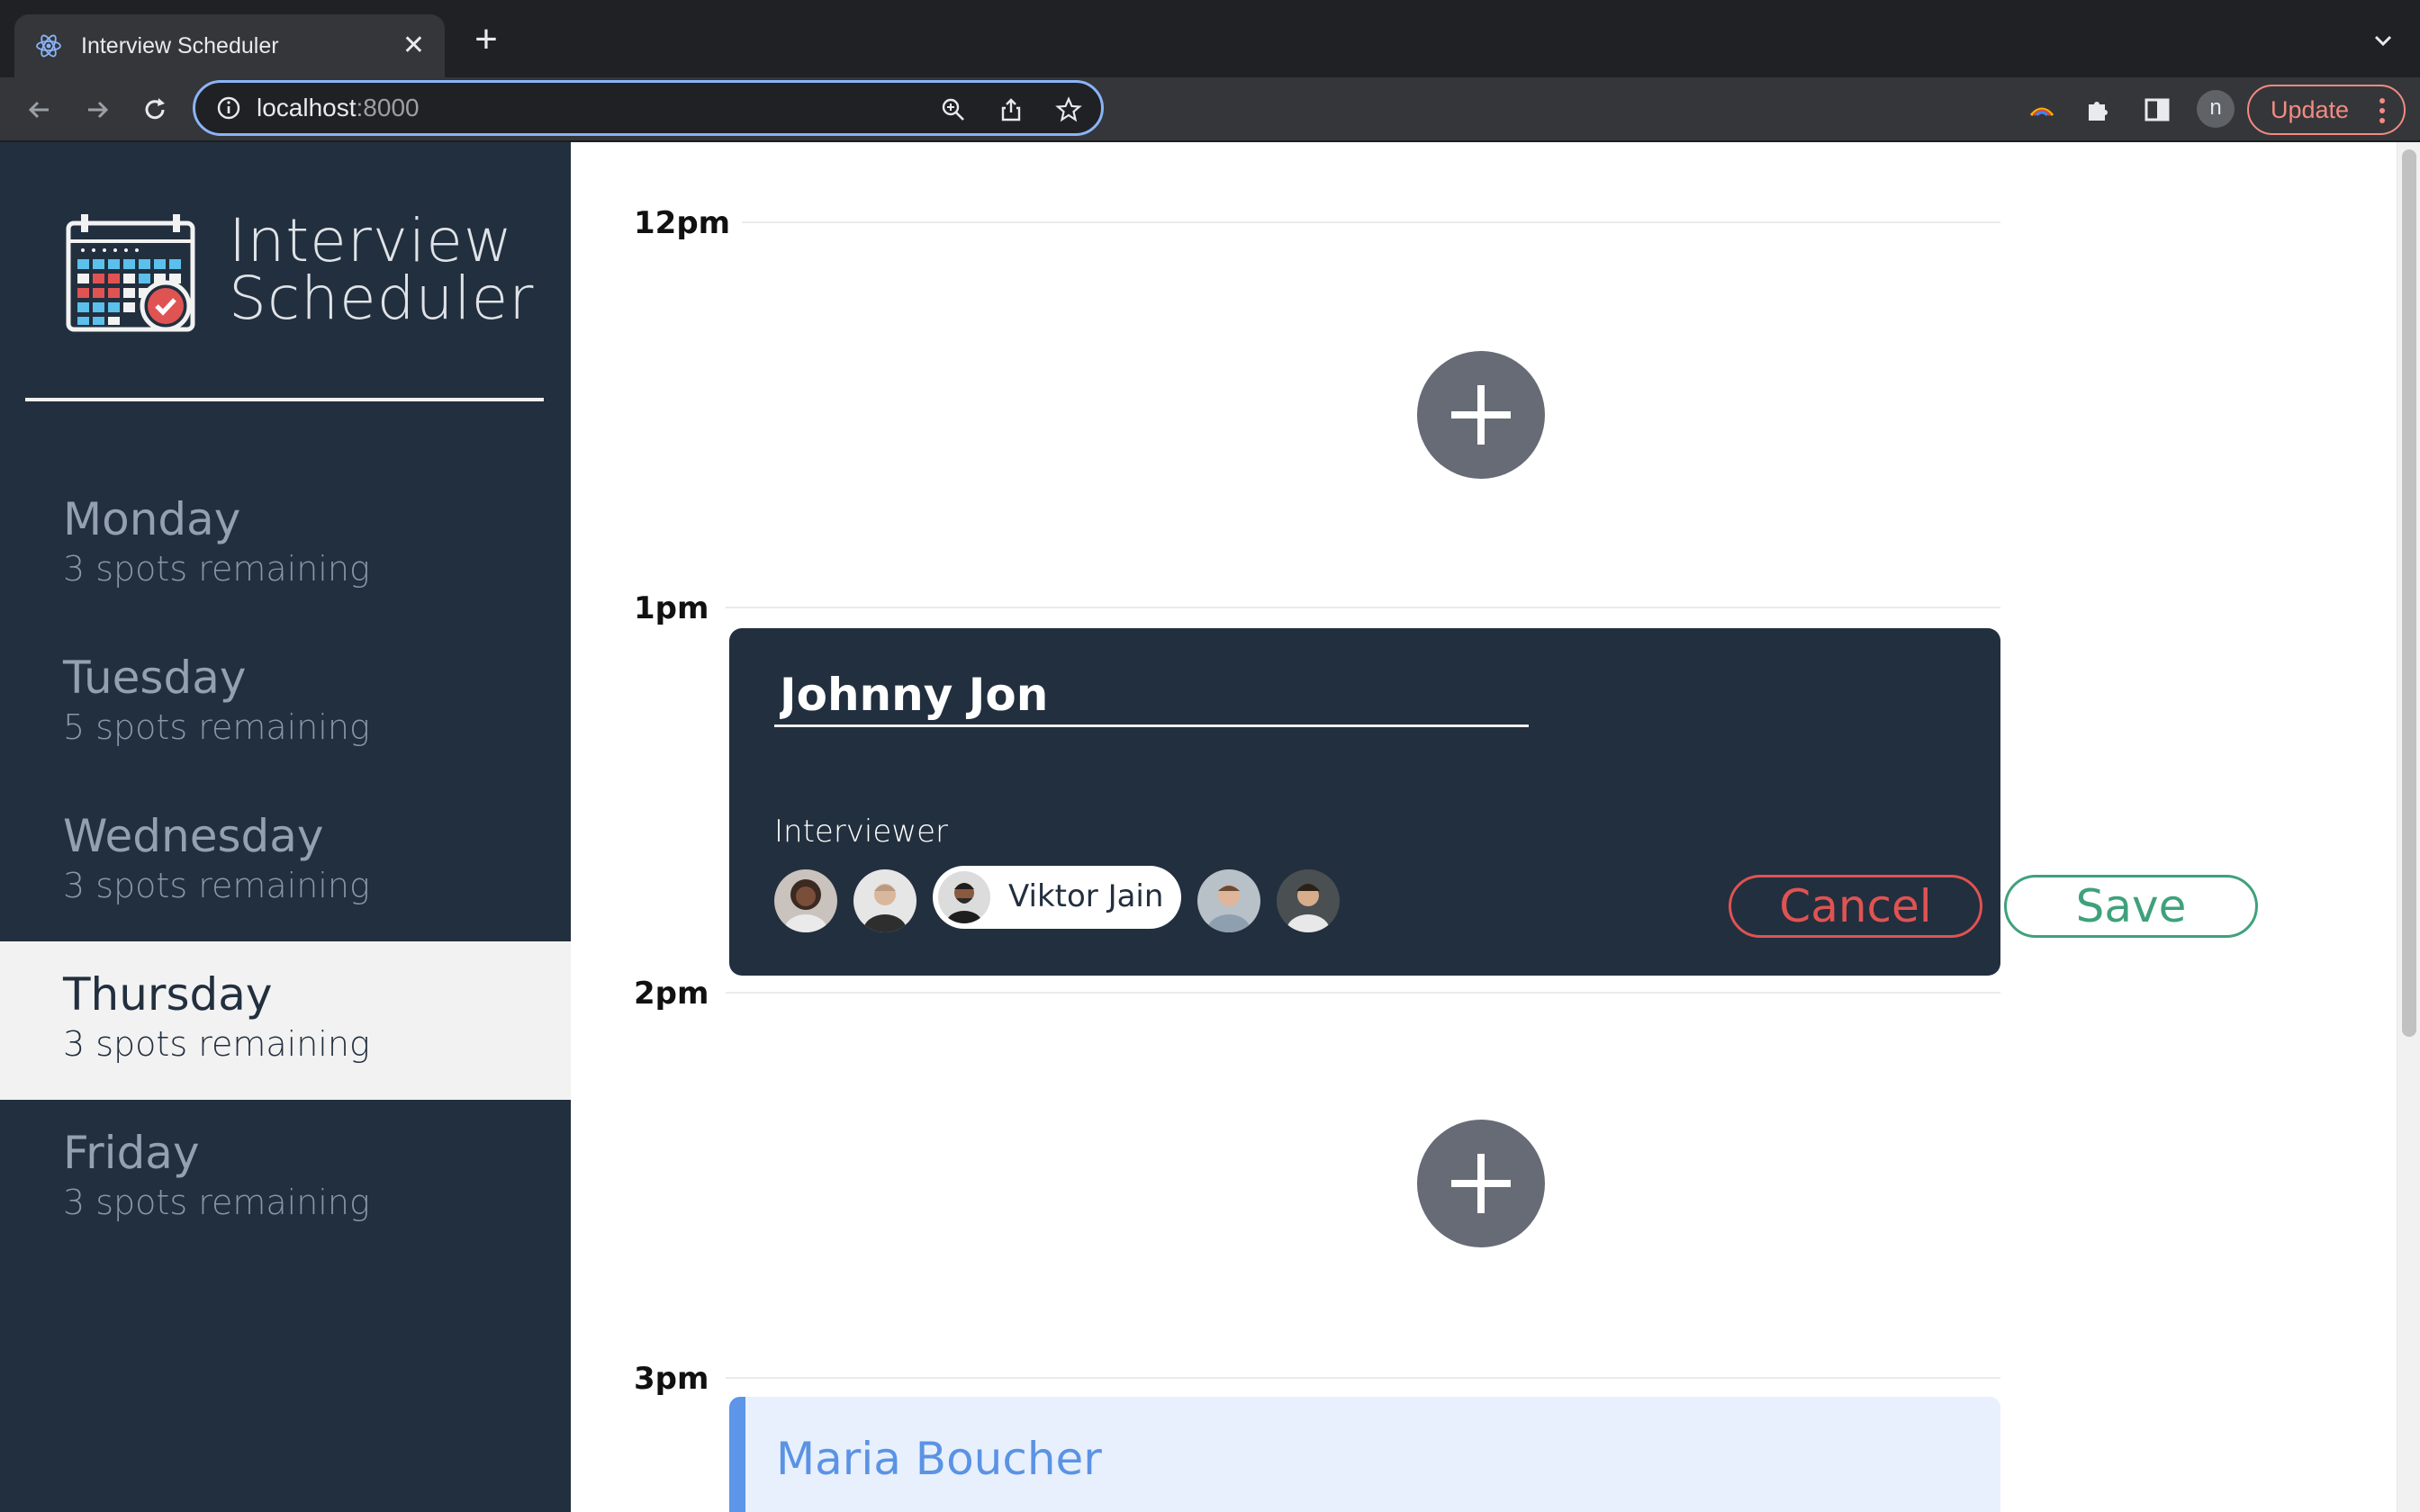 The height and width of the screenshot is (1512, 2420). I want to click on update-label: Update, so click(2310, 109).